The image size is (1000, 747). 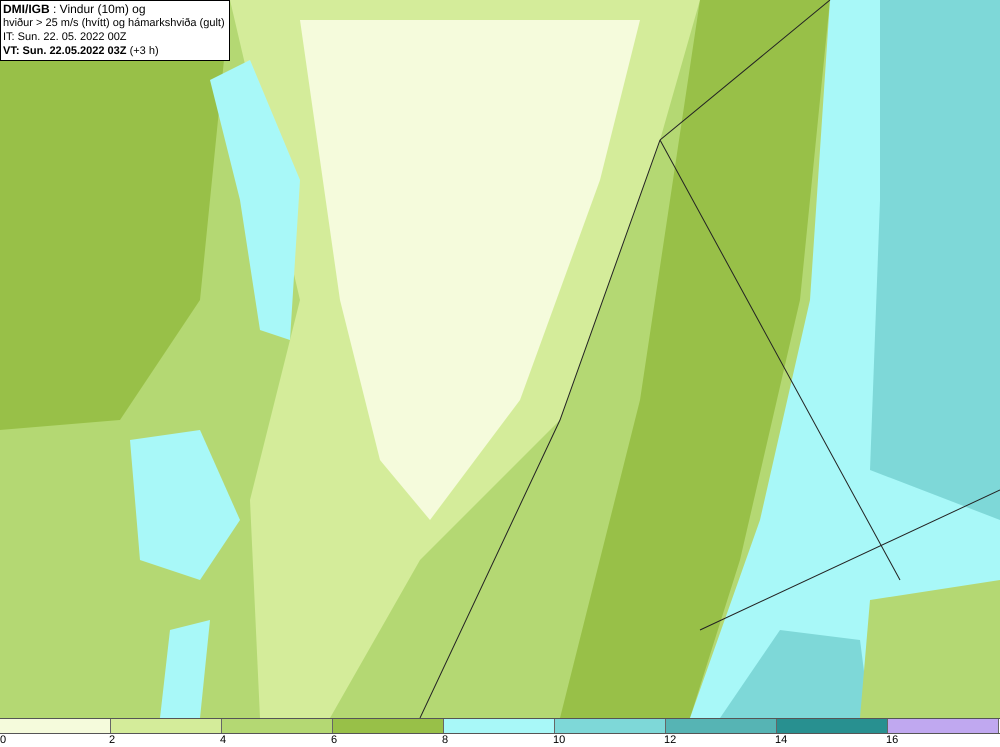 What do you see at coordinates (445, 740) in the screenshot?
I see `scale-label: 8` at bounding box center [445, 740].